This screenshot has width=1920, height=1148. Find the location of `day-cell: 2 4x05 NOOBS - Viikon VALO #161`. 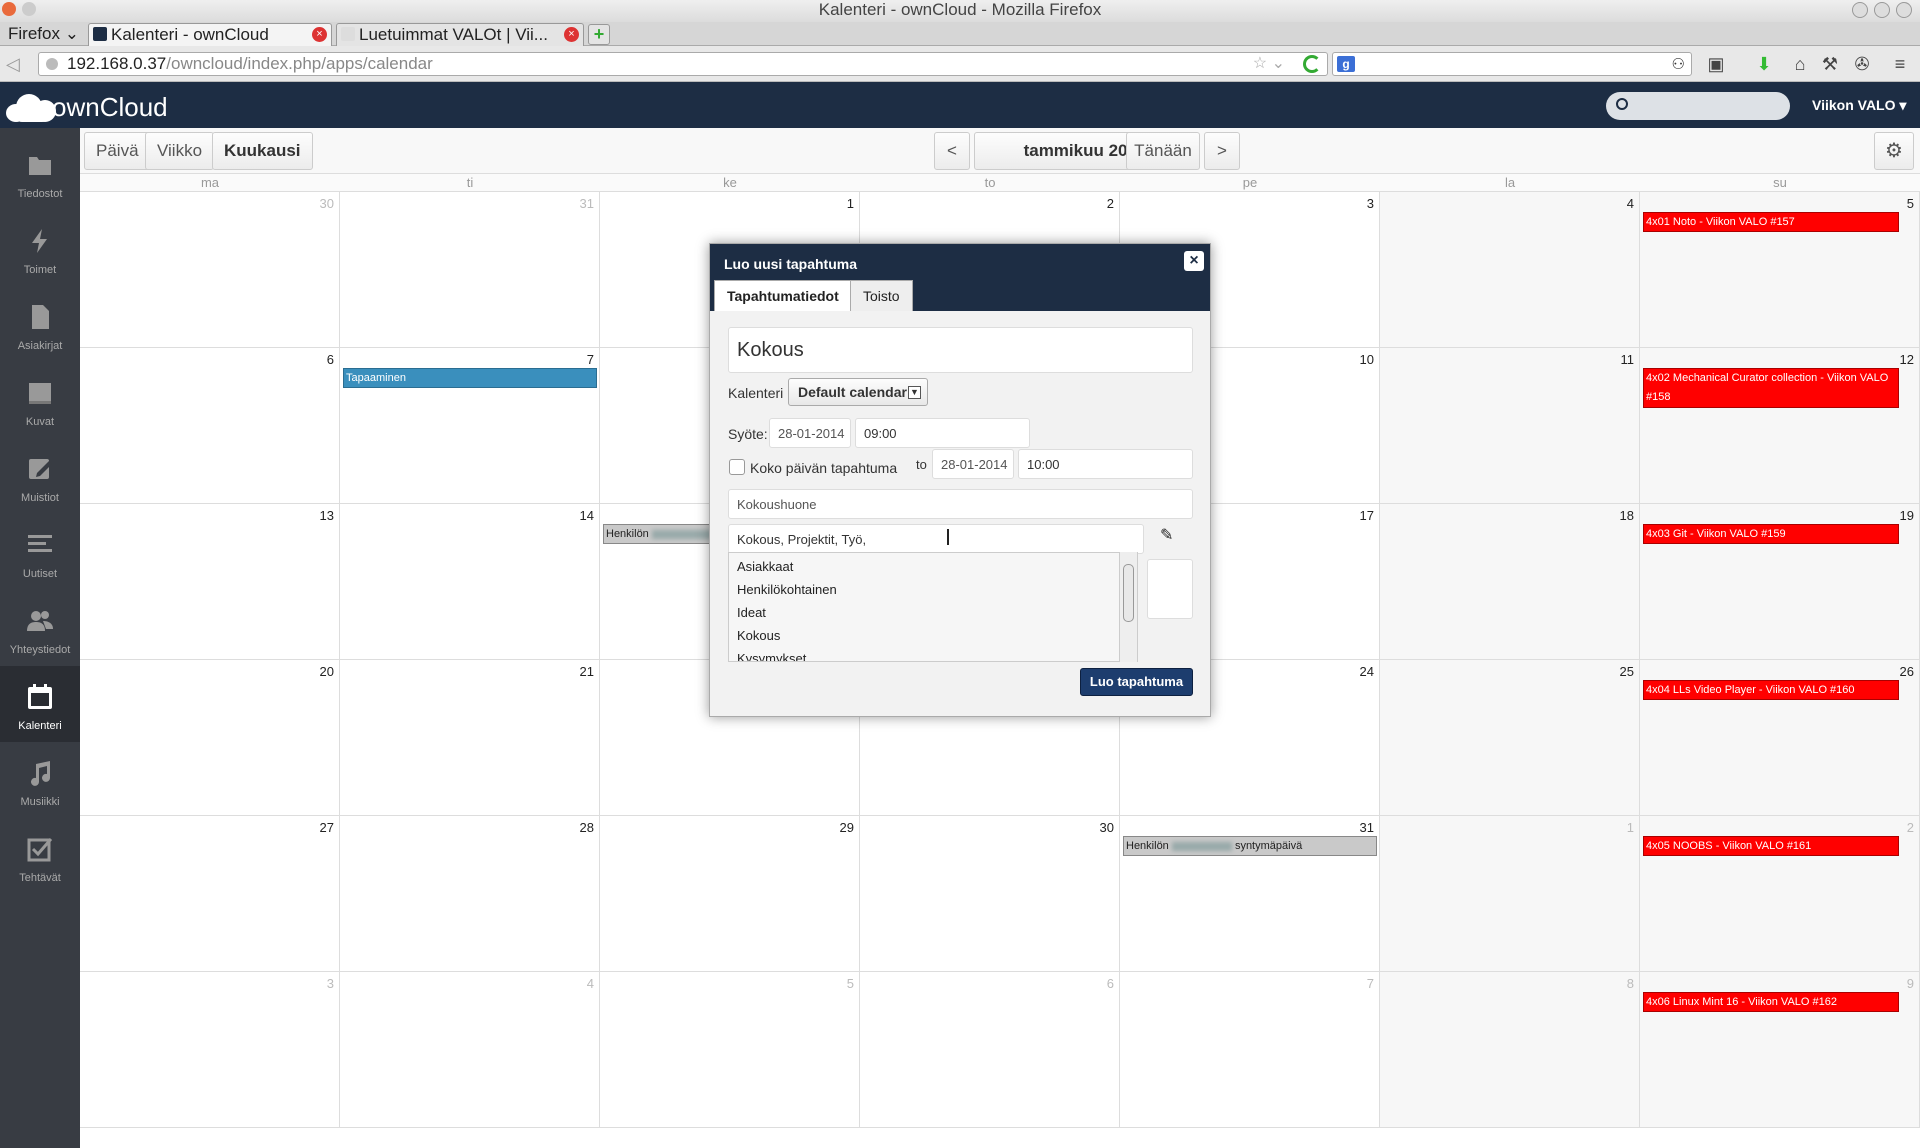

day-cell: 2 4x05 NOOBS - Viikon VALO #161 is located at coordinates (1780, 894).